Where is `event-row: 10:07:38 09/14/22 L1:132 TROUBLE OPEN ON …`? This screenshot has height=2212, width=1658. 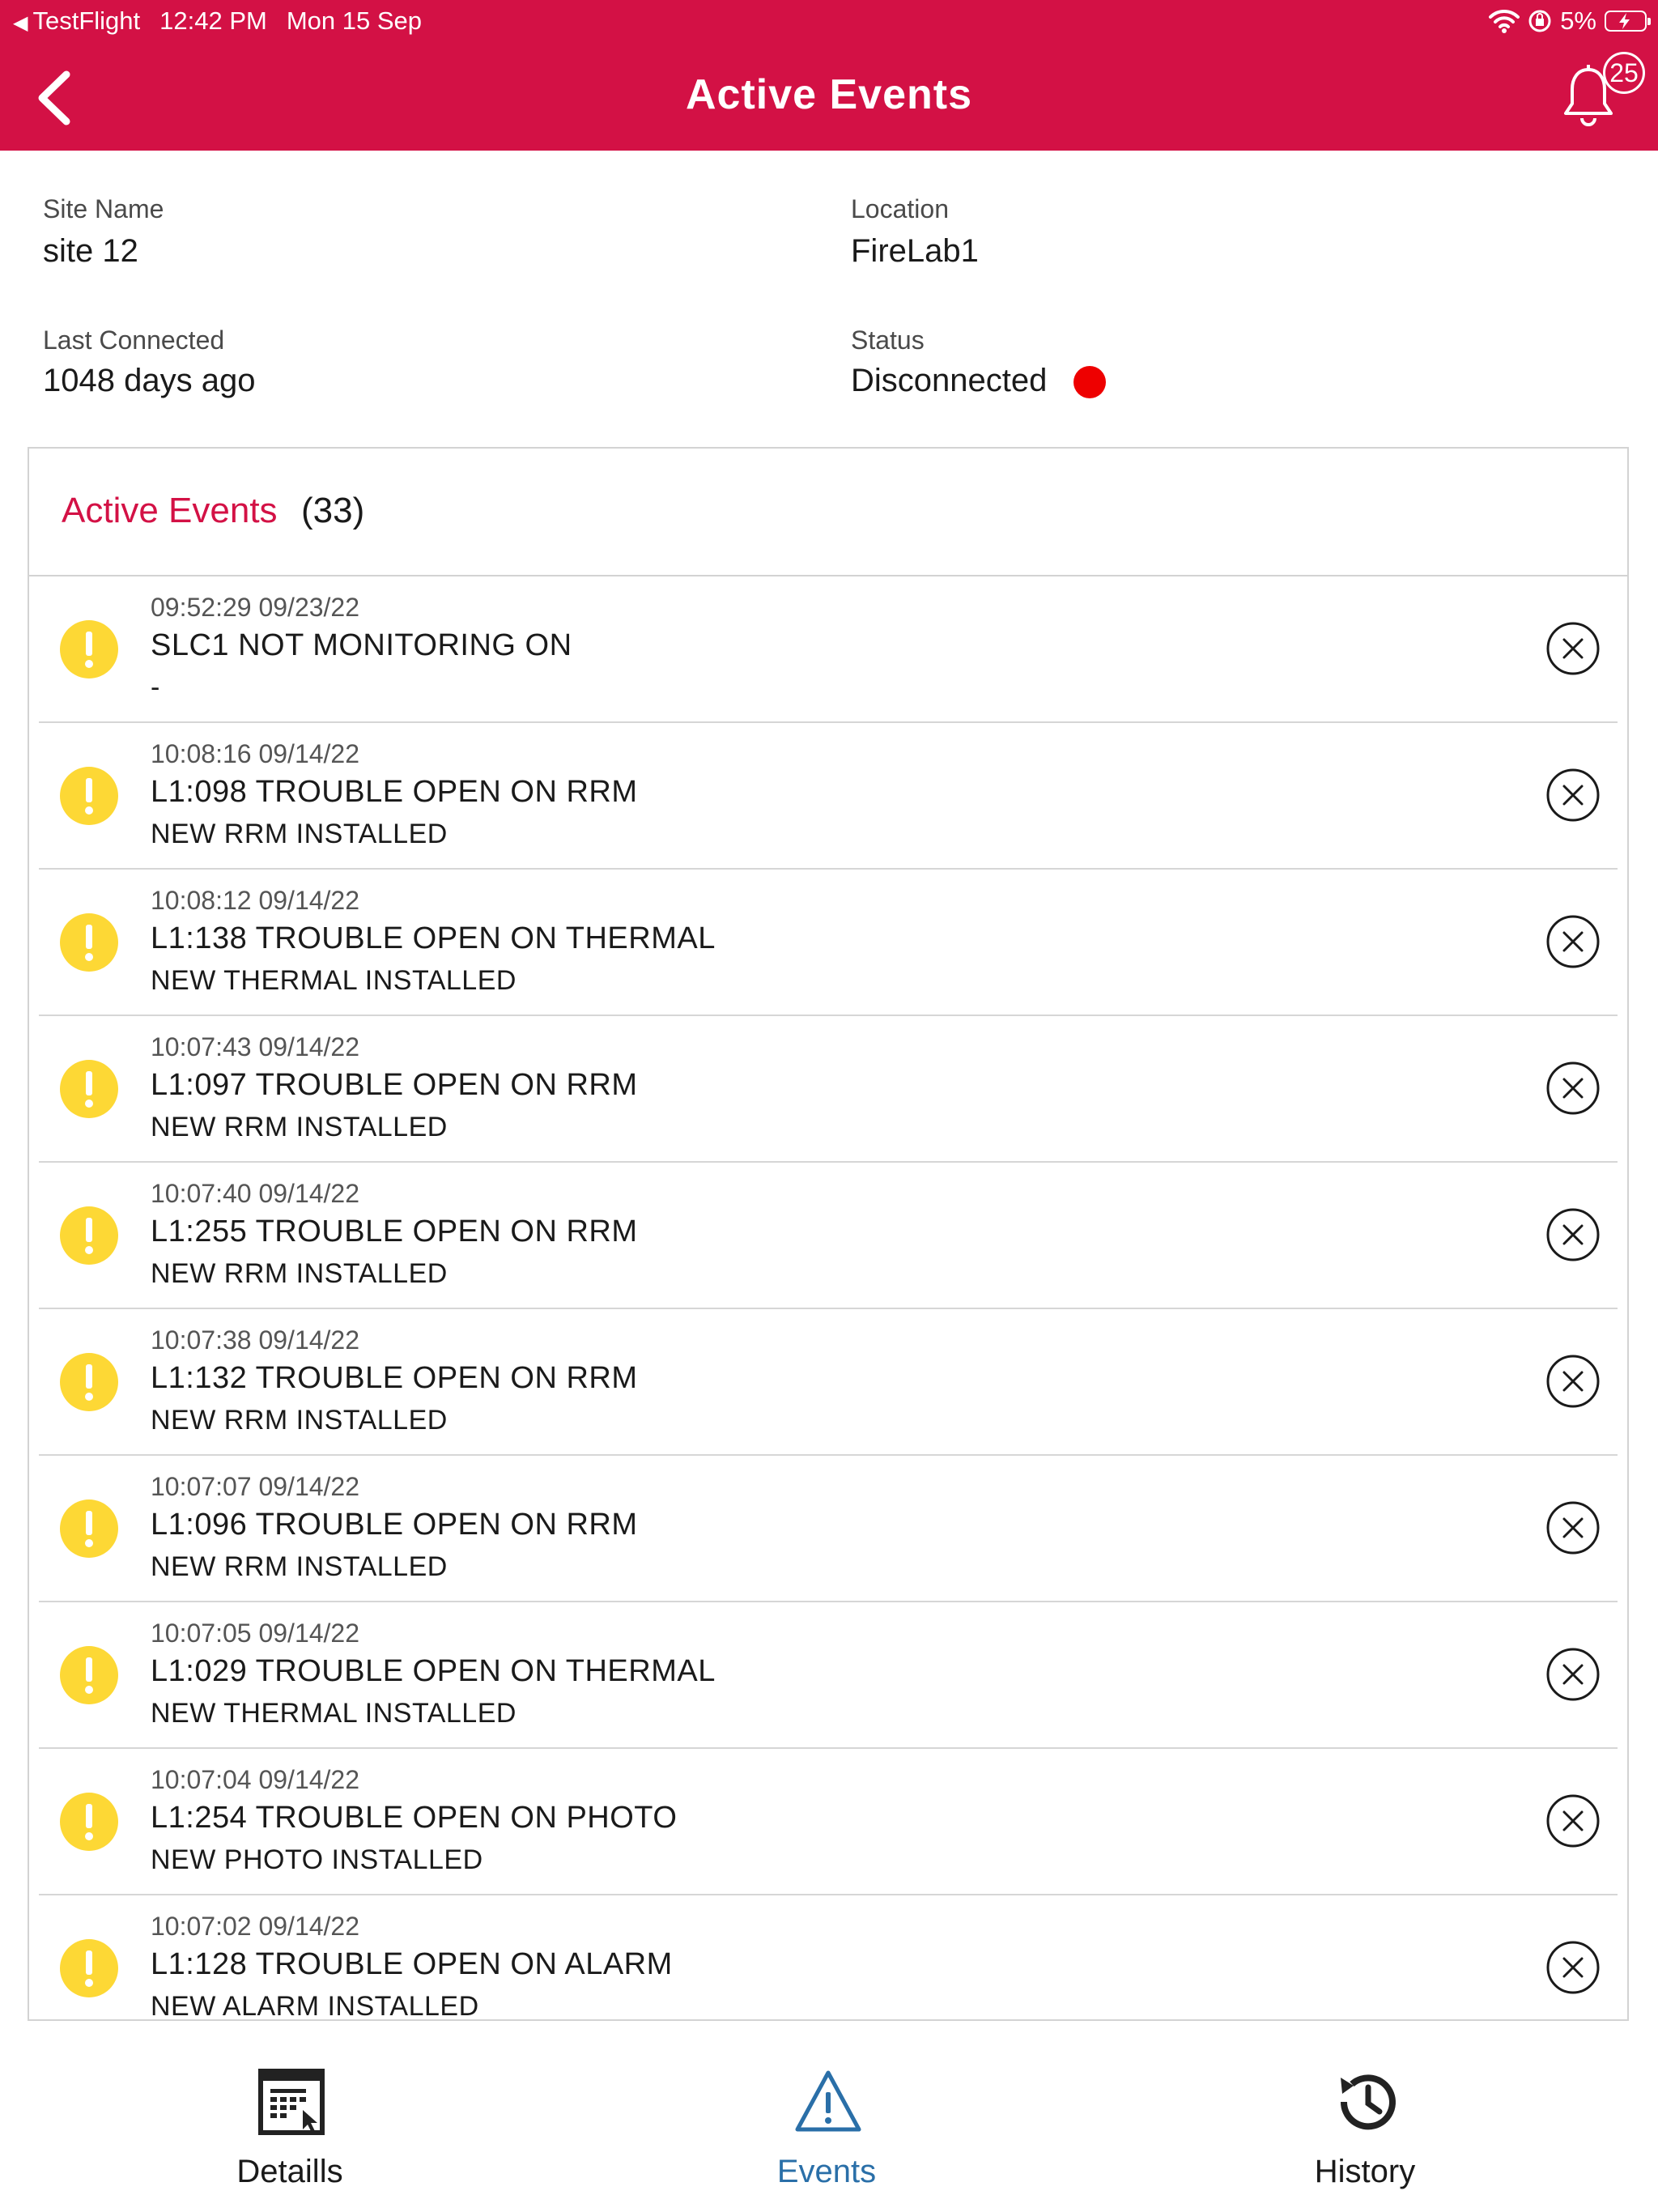
event-row: 10:07:38 09/14/22 L1:132 TROUBLE OPEN ON … is located at coordinates (828, 1382).